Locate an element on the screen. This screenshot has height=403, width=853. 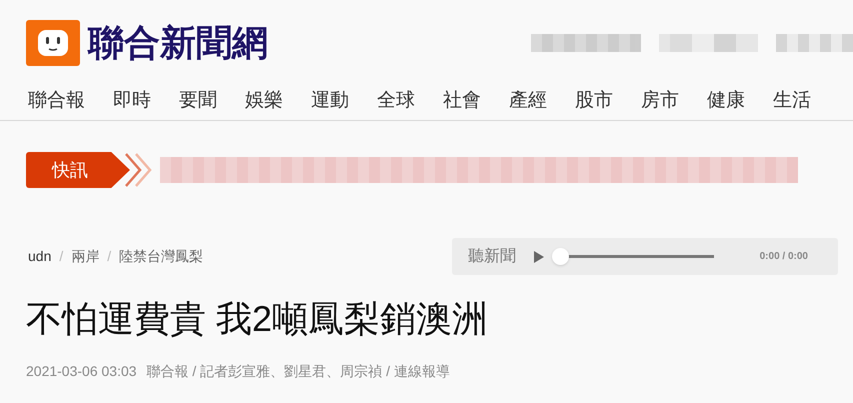
nav-link: 股市 is located at coordinates (594, 101).